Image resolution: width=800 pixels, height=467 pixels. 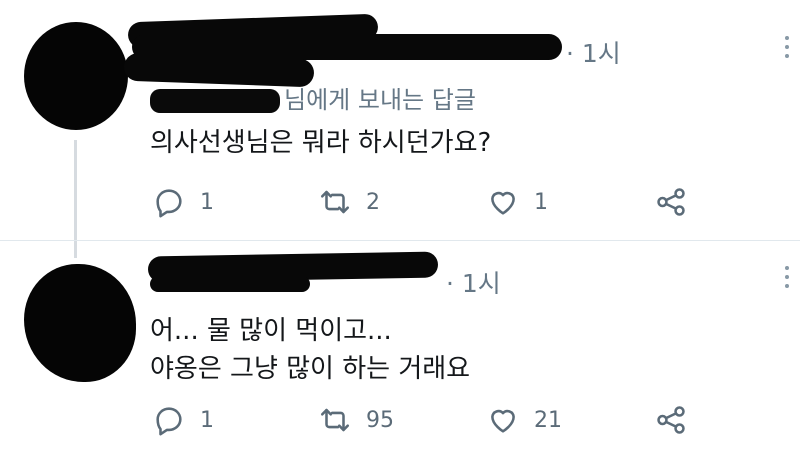 I want to click on like-count: 1, so click(x=541, y=202).